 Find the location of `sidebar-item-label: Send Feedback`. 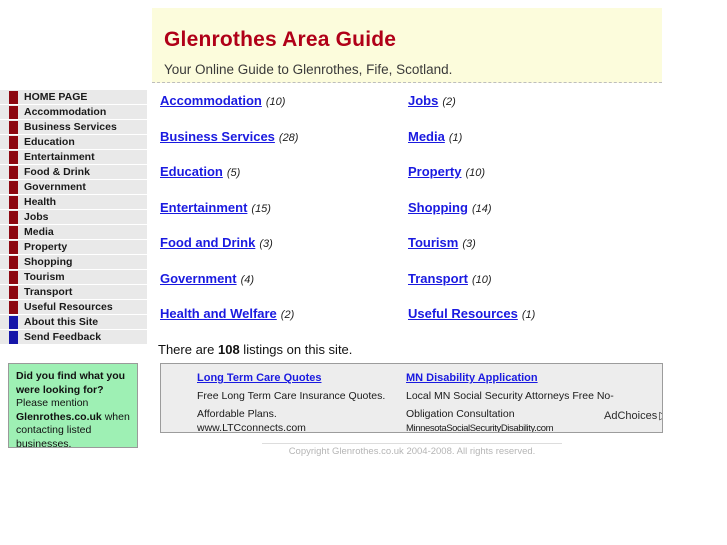

sidebar-item-label: Send Feedback is located at coordinates (63, 337).